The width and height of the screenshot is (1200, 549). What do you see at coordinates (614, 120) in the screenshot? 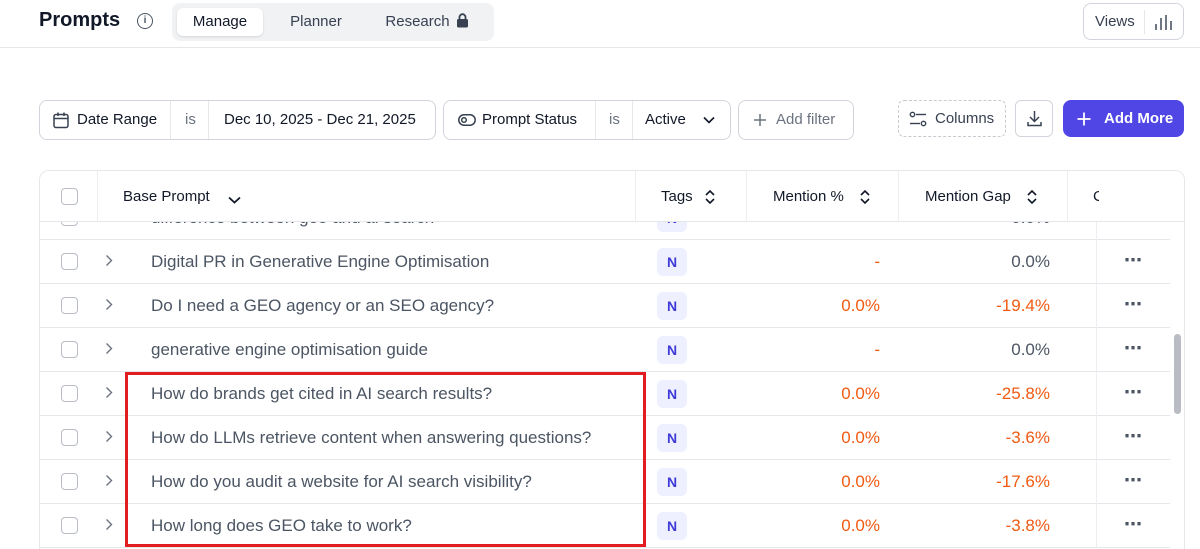
I see `prompt-status-operator: is` at bounding box center [614, 120].